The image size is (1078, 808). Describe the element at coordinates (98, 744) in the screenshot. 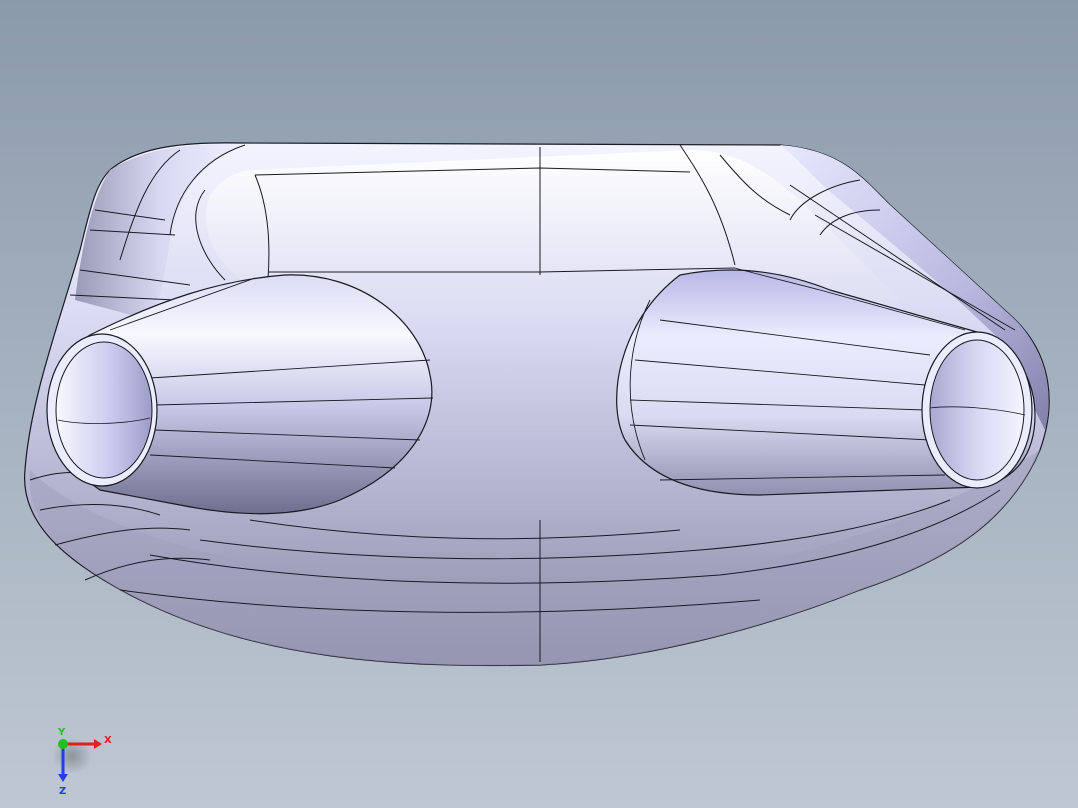

I see `x-axis-arrowhead` at that location.